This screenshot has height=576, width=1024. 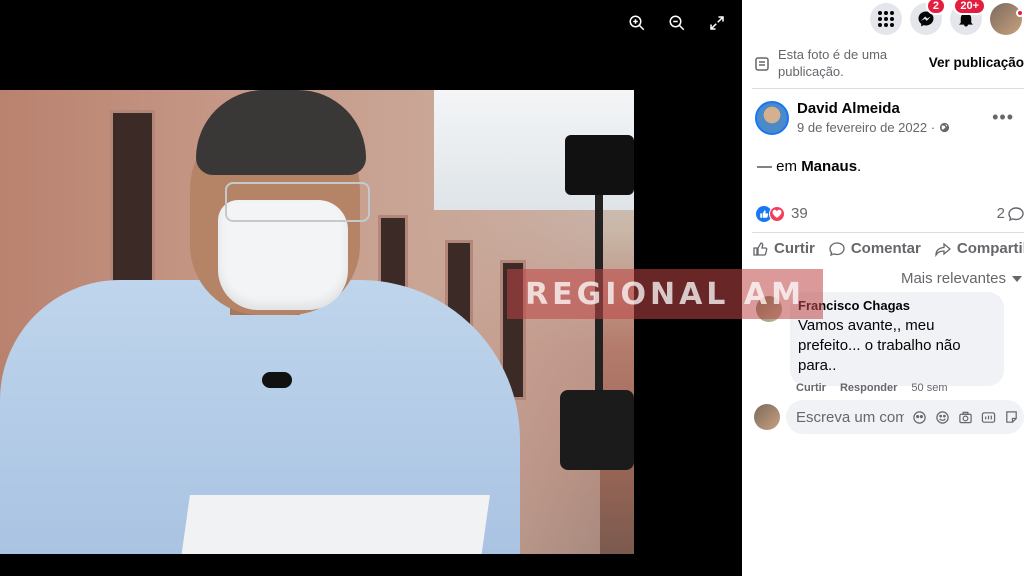 What do you see at coordinates (833, 63) in the screenshot?
I see `post-note-text: Esta foto é de uma publicação.` at bounding box center [833, 63].